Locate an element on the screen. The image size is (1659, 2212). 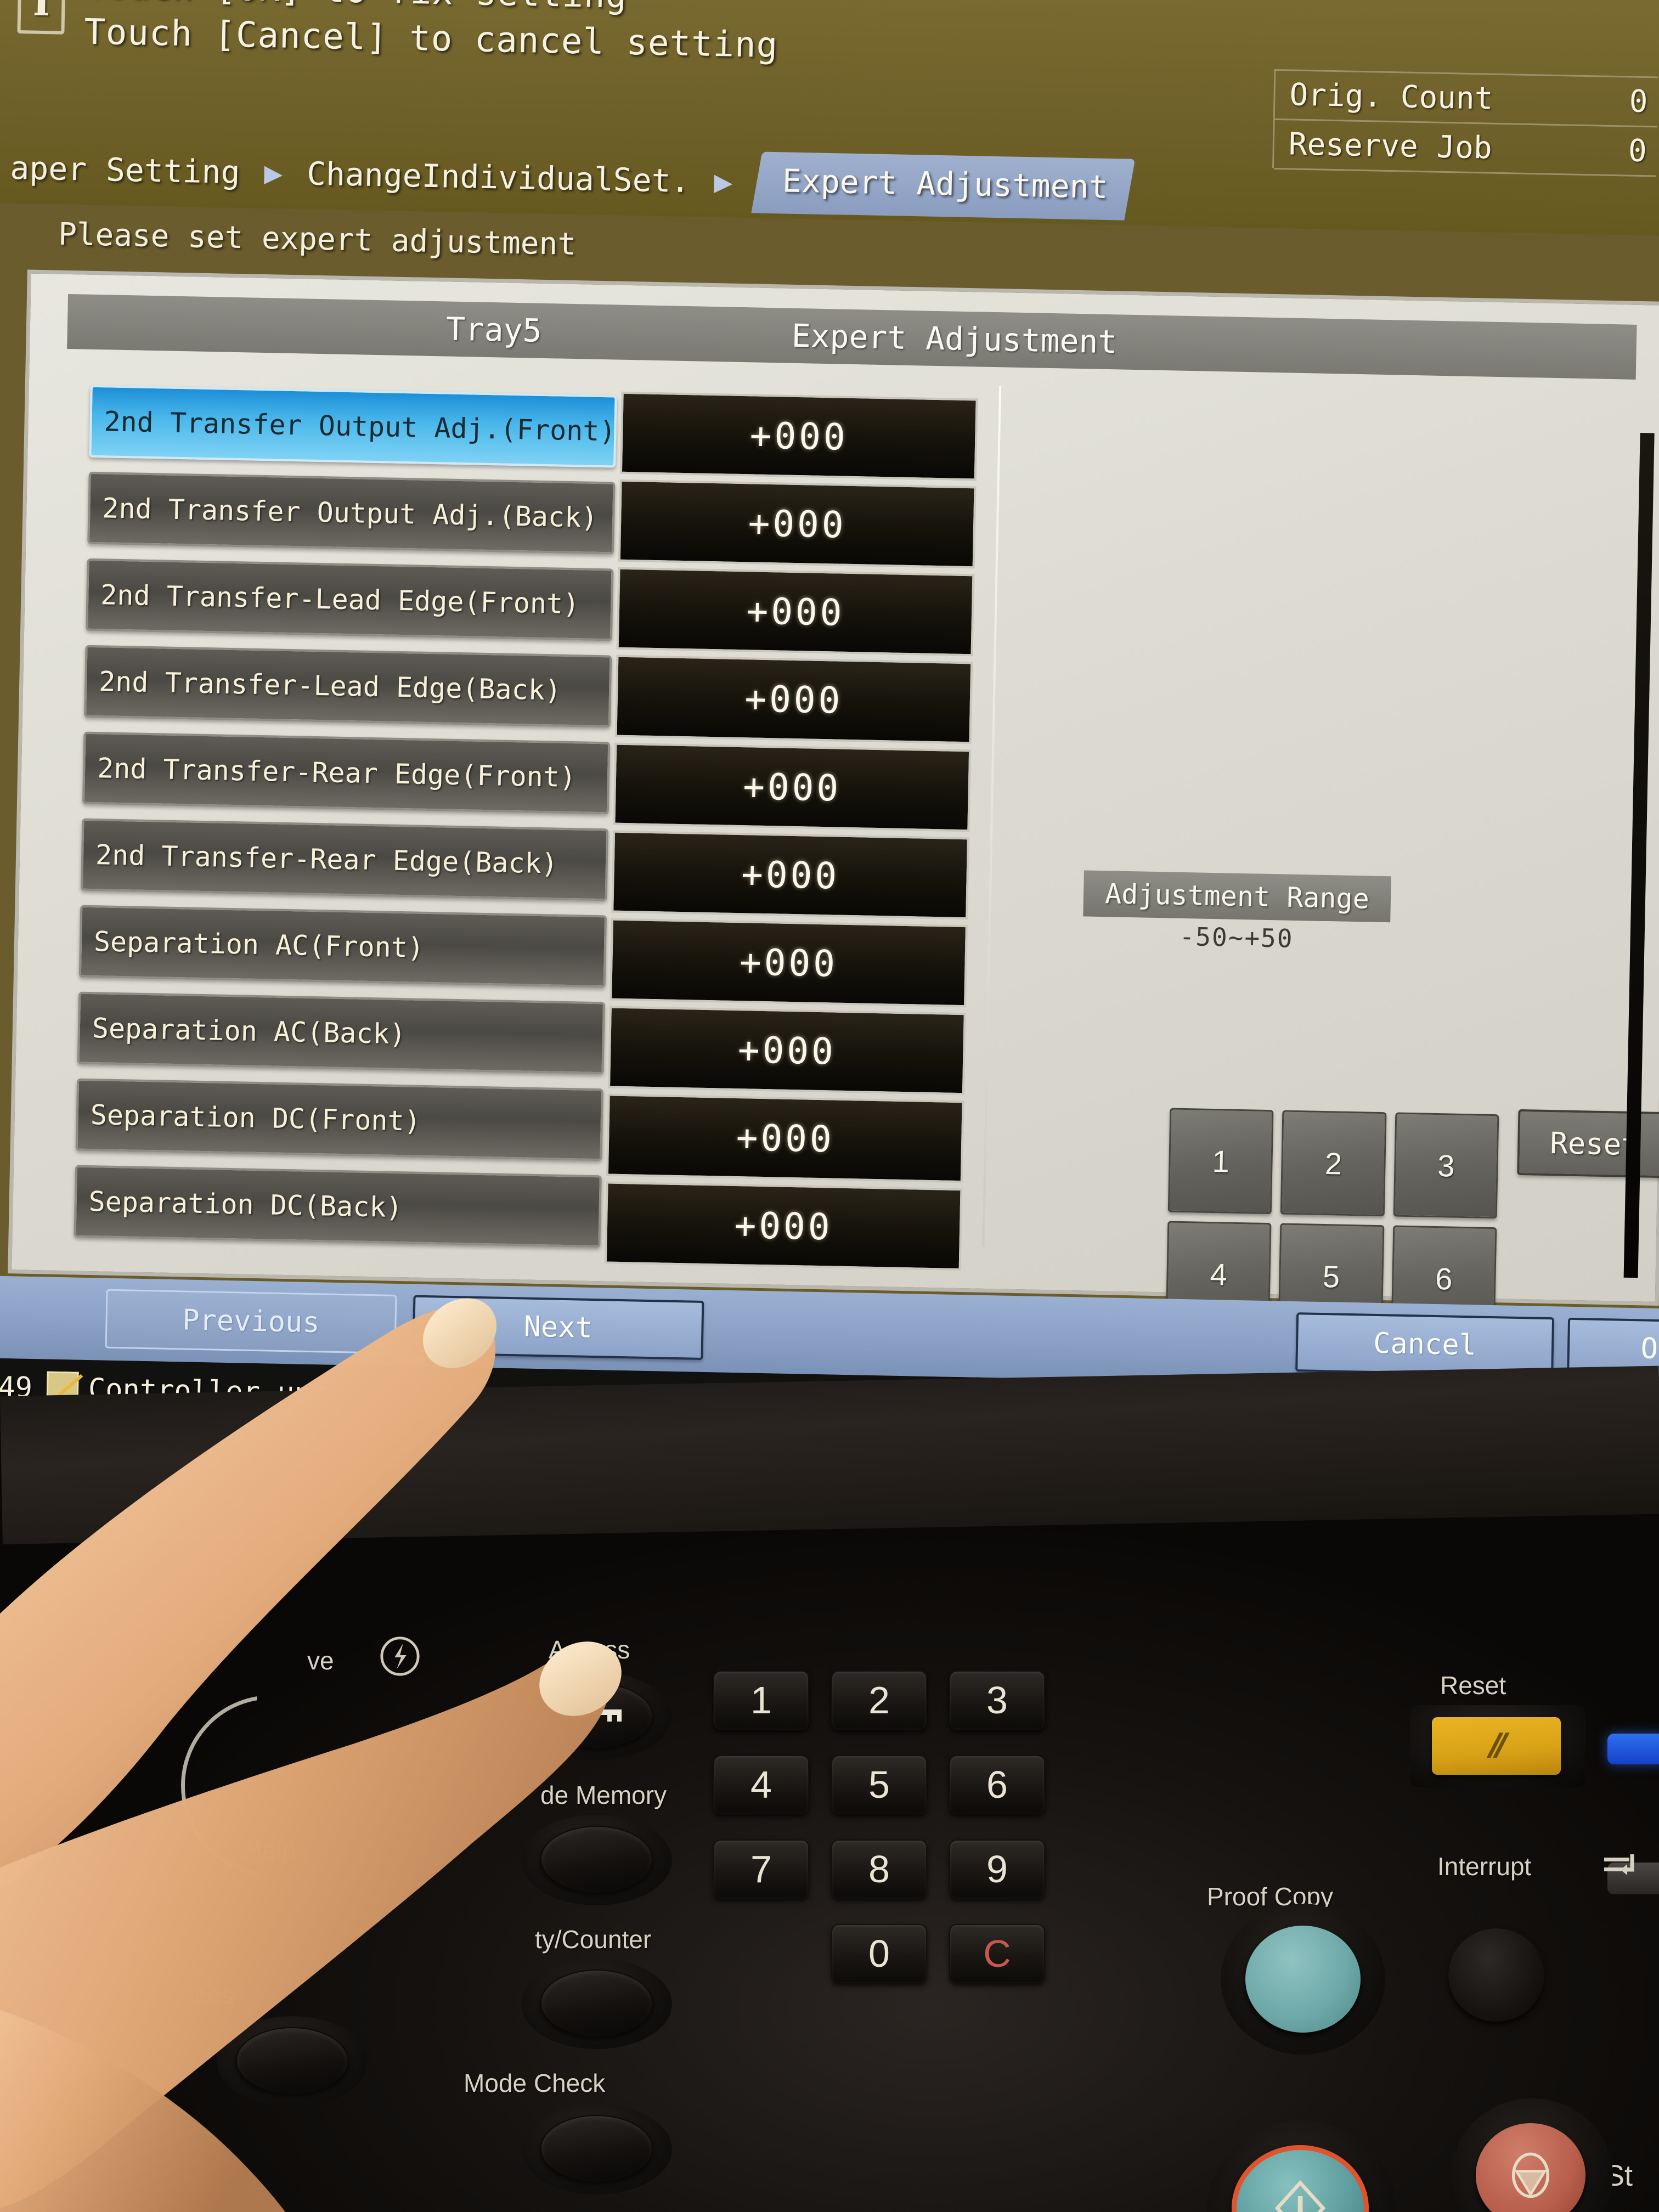
keypad-key-1: 1 is located at coordinates (1221, 1162).